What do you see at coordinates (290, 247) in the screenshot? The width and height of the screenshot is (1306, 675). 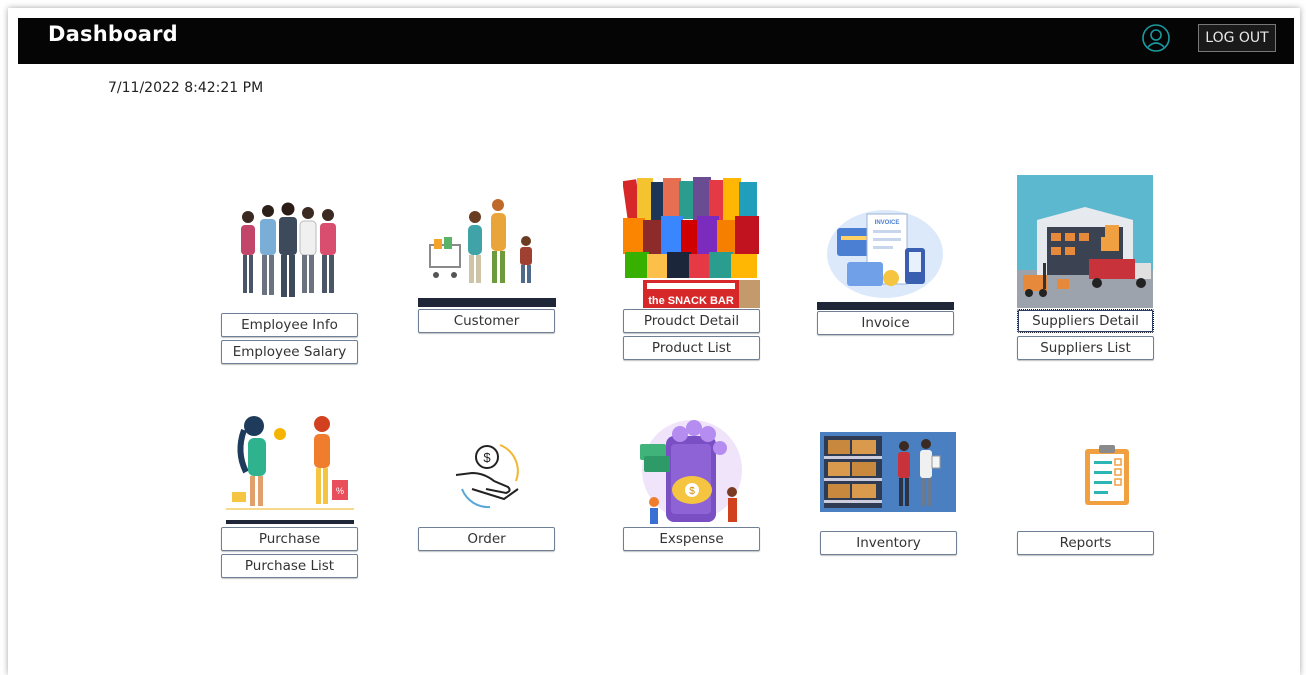 I see `employees-group-icon` at bounding box center [290, 247].